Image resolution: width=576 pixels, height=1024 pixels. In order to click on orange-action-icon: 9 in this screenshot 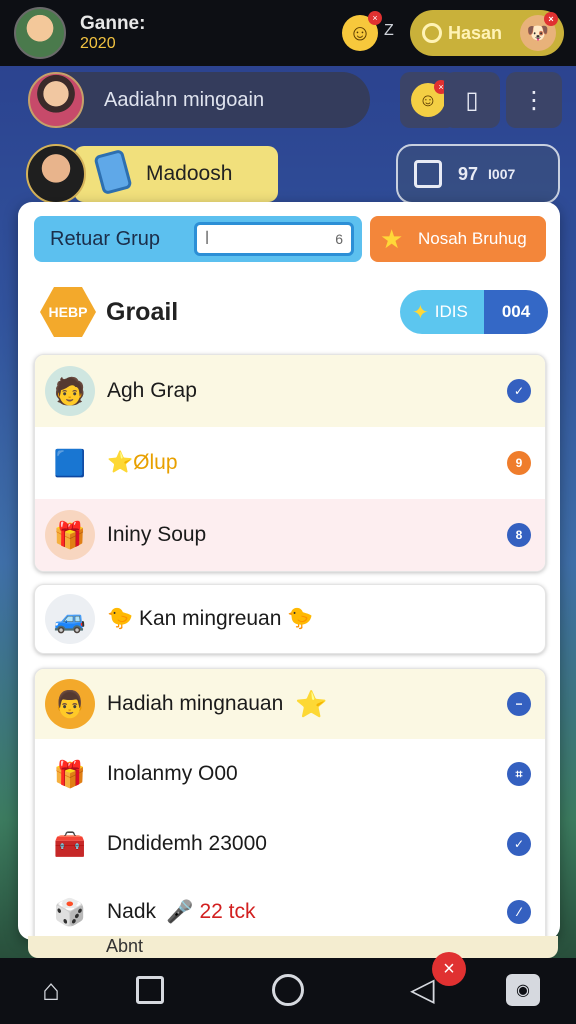, I will do `click(519, 463)`.